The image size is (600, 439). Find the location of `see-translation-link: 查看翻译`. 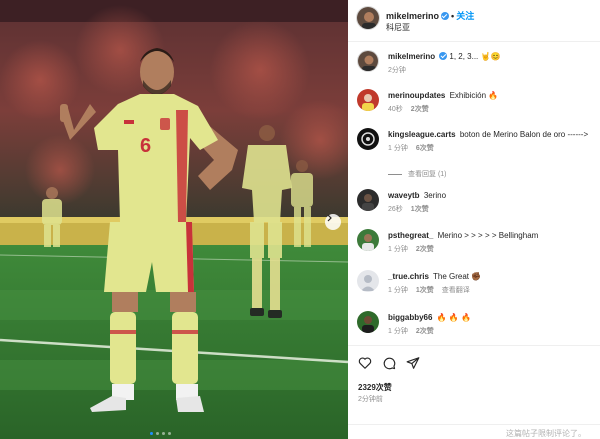

see-translation-link: 查看翻译 is located at coordinates (456, 290).